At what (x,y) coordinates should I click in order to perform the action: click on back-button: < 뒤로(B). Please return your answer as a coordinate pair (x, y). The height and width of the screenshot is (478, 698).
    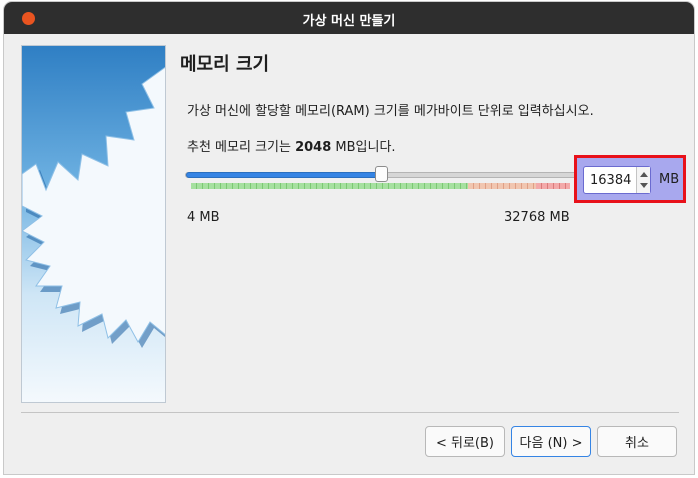
    Looking at the image, I should click on (465, 441).